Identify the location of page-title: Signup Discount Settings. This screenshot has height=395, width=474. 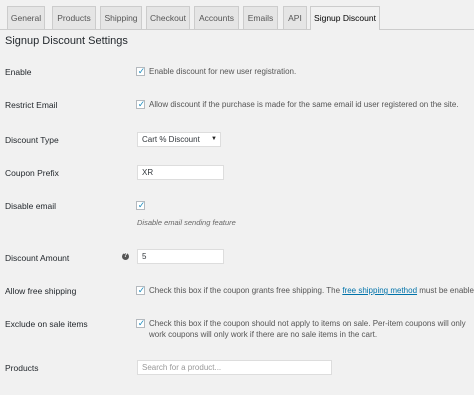
(66, 41).